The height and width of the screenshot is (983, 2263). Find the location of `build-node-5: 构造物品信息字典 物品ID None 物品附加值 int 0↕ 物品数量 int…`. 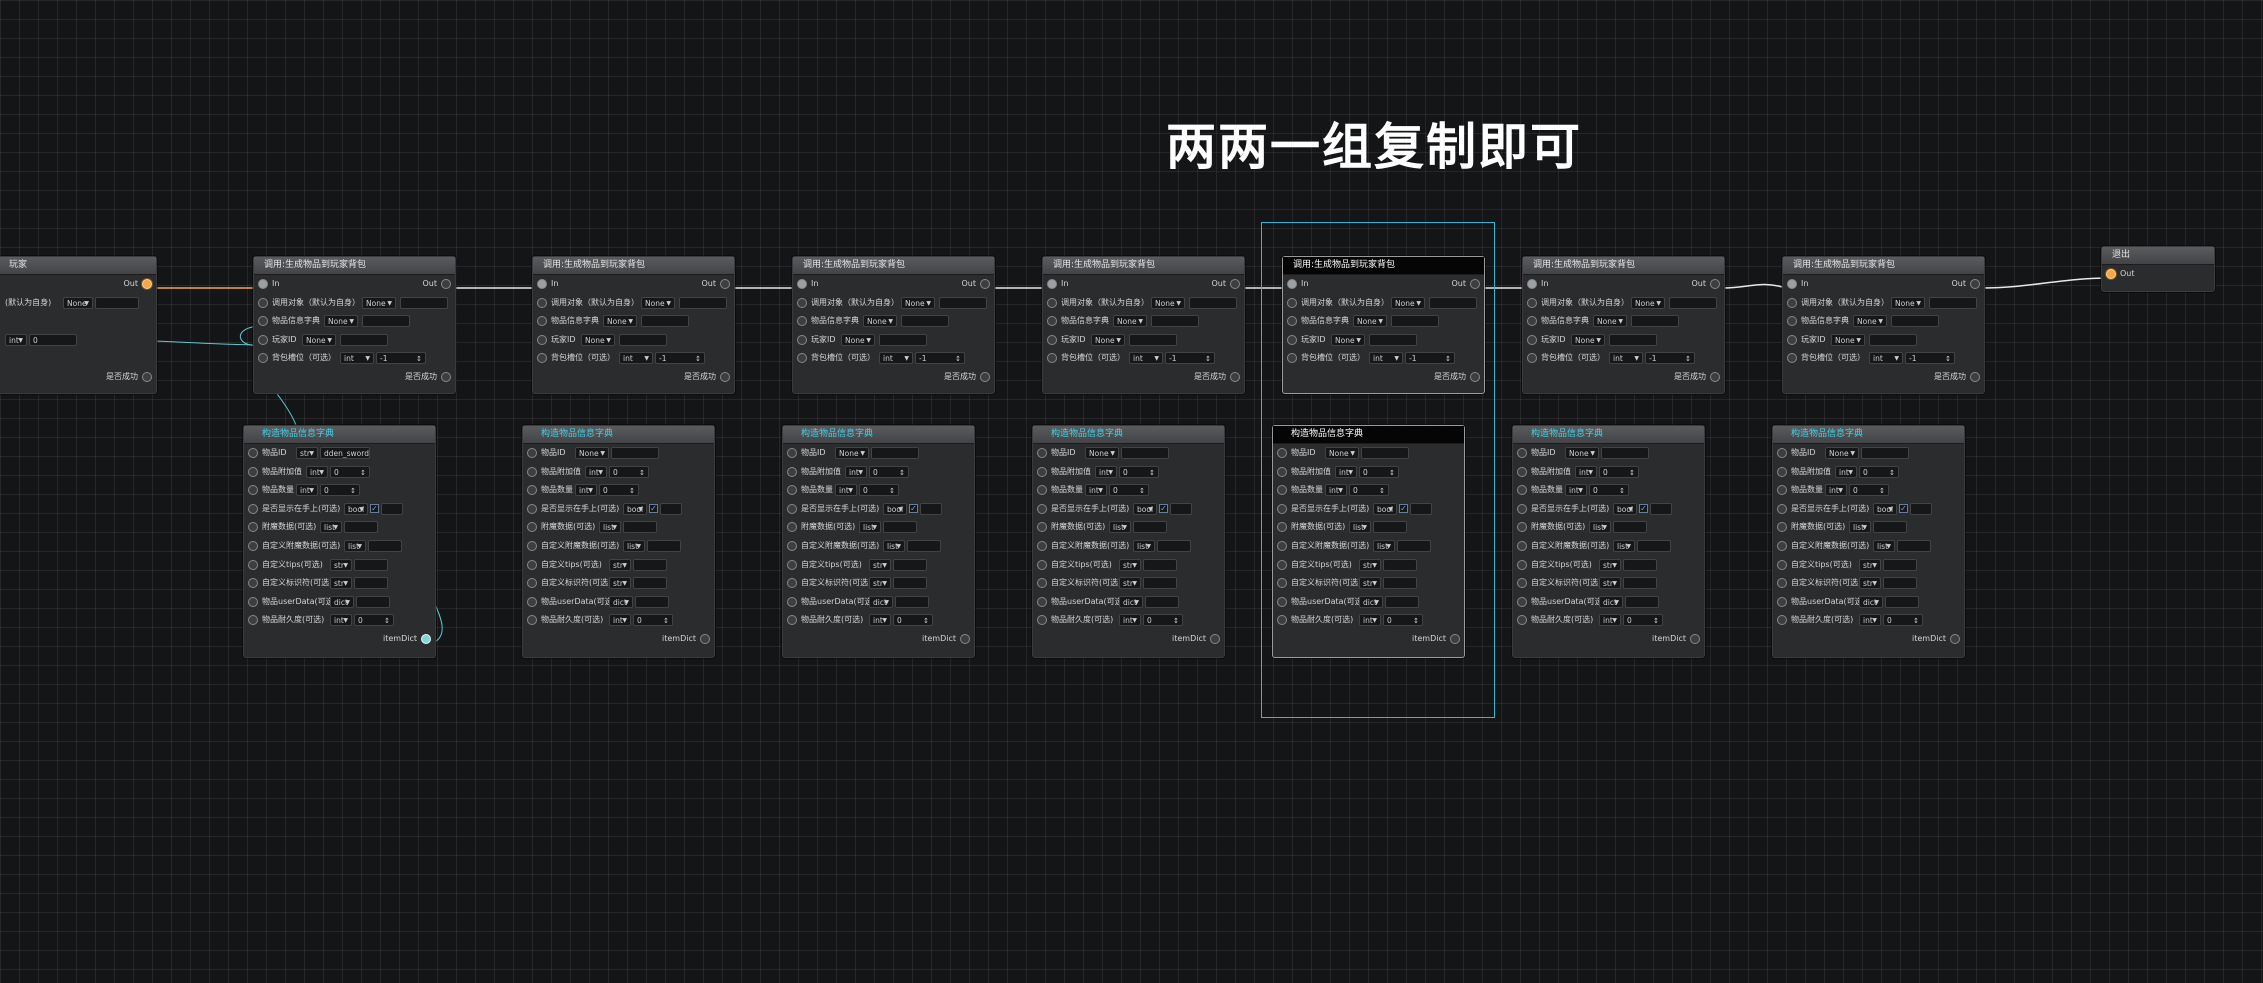

build-node-5: 构造物品信息字典 物品ID None 物品附加值 int 0↕ 物品数量 int… is located at coordinates (1368, 541).